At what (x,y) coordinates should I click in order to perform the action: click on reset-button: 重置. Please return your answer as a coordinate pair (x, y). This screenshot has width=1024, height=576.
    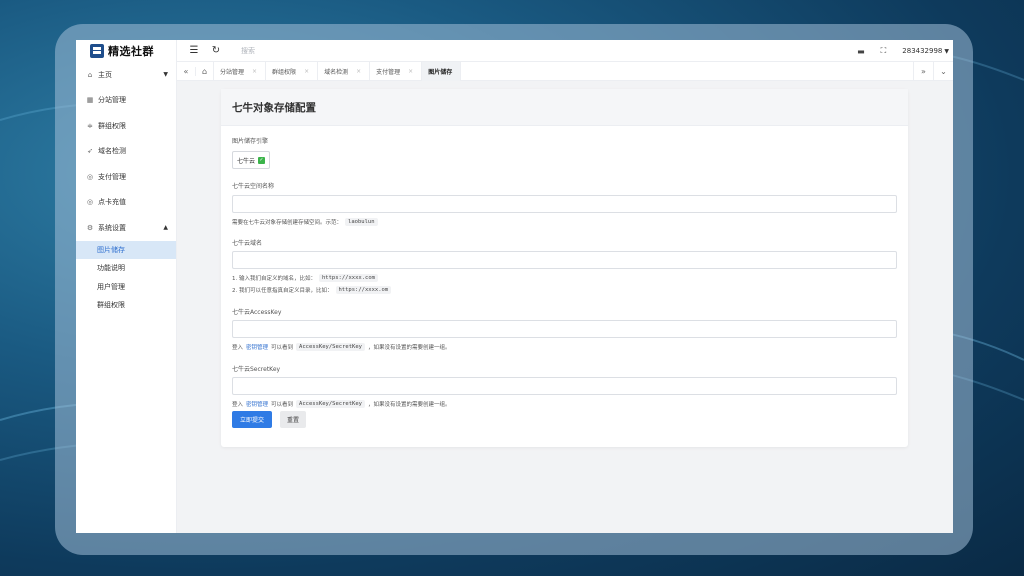
    Looking at the image, I should click on (293, 419).